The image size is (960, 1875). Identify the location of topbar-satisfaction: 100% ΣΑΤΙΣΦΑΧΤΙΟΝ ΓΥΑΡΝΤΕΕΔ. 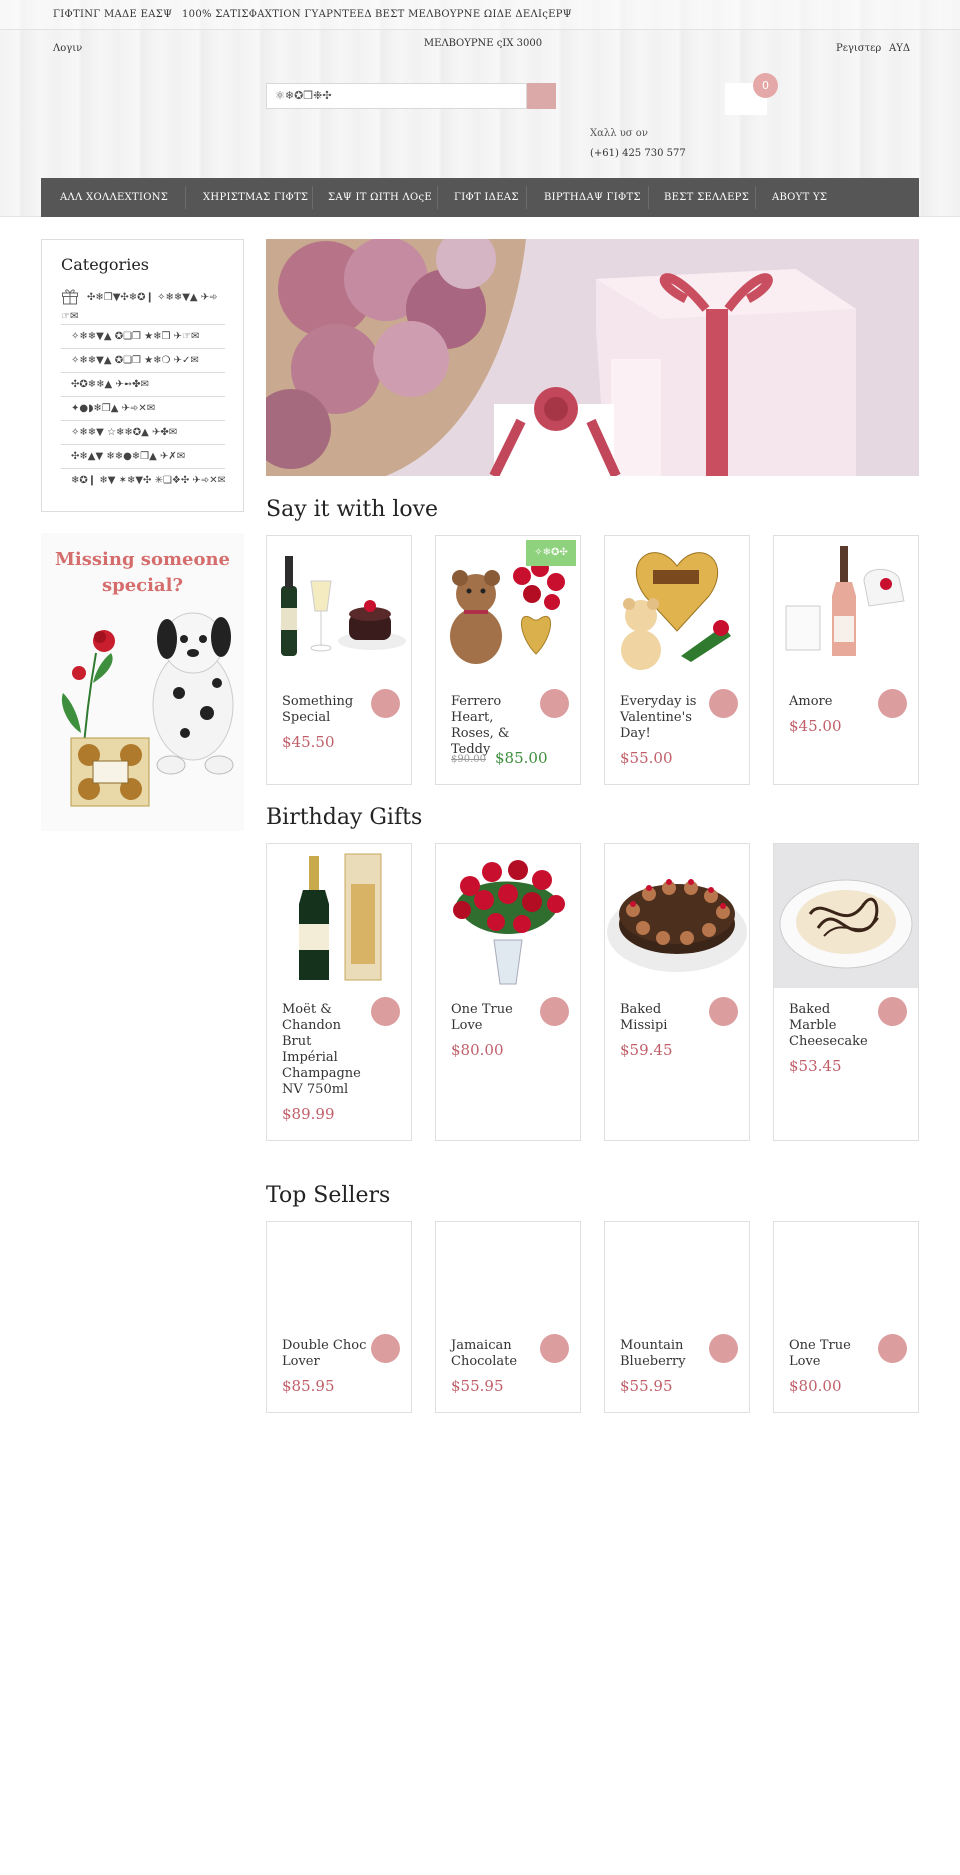
(277, 14).